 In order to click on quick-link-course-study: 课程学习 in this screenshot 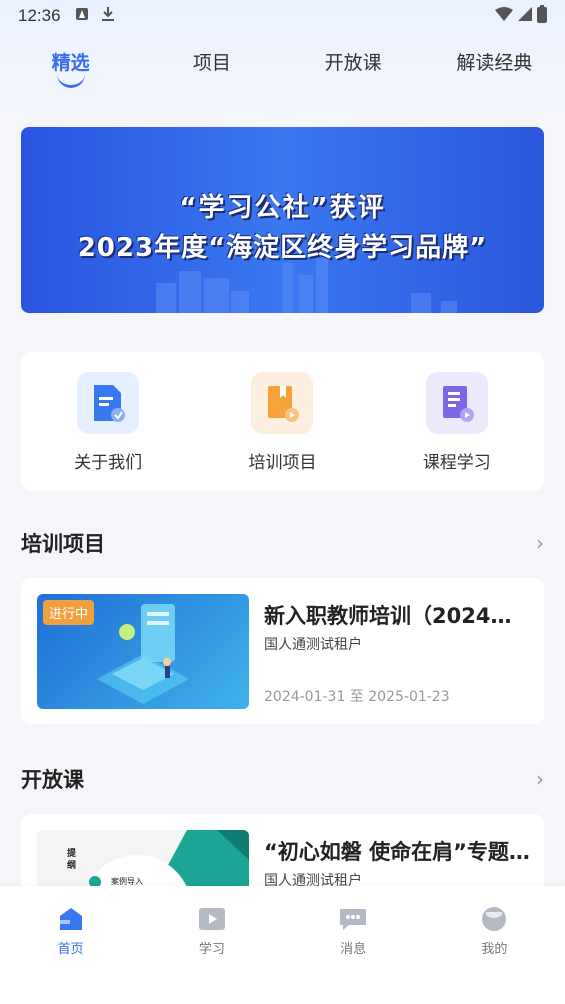, I will do `click(457, 412)`.